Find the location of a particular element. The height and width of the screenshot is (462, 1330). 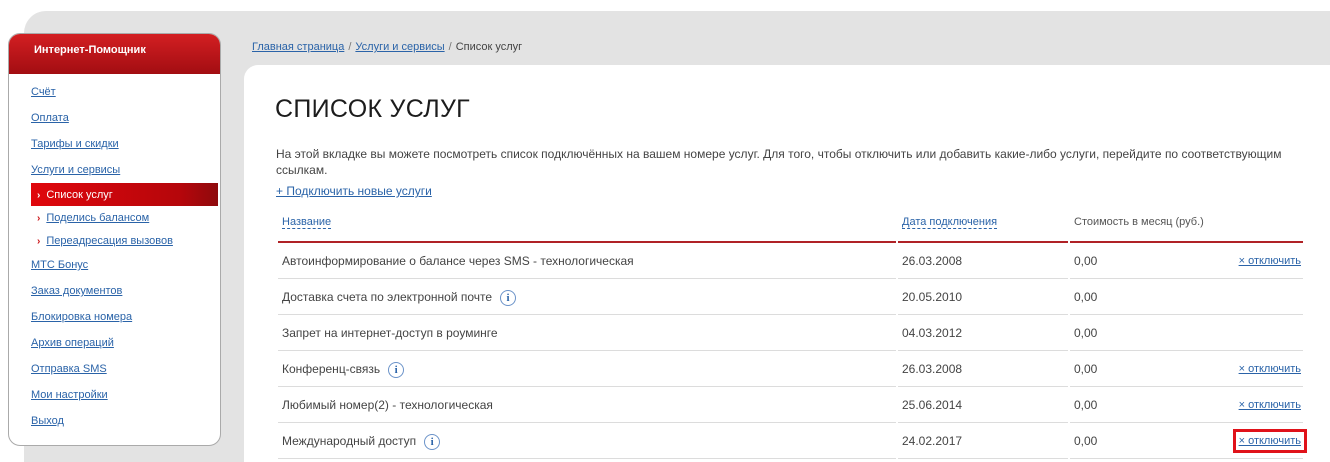

sidebar-subitem: › Список услуг is located at coordinates (124, 194).